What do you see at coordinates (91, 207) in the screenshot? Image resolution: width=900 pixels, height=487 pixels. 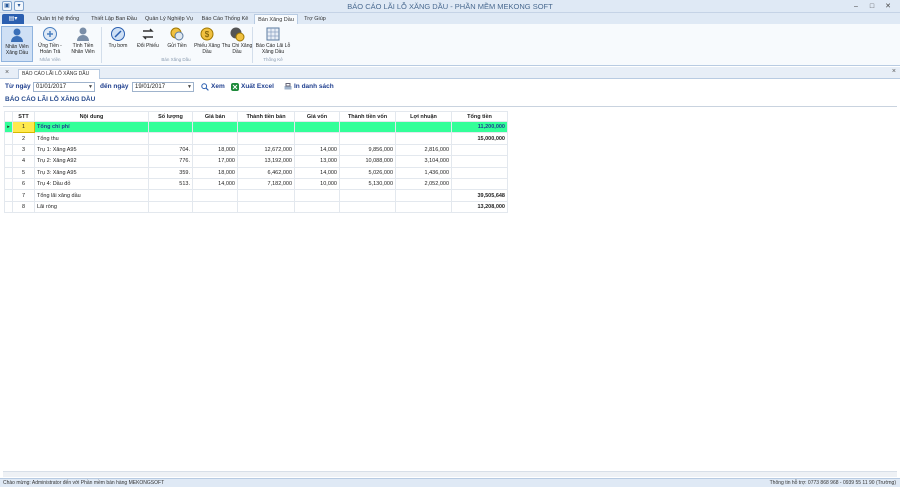 I see `cell-content: Lãi ròng` at bounding box center [91, 207].